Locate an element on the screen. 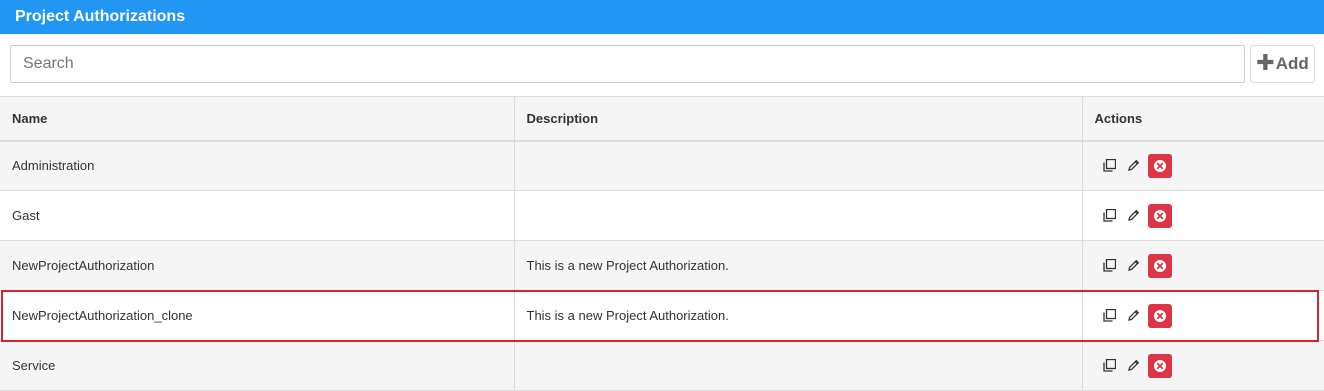 The height and width of the screenshot is (391, 1324). table-row: Gast is located at coordinates (662, 215).